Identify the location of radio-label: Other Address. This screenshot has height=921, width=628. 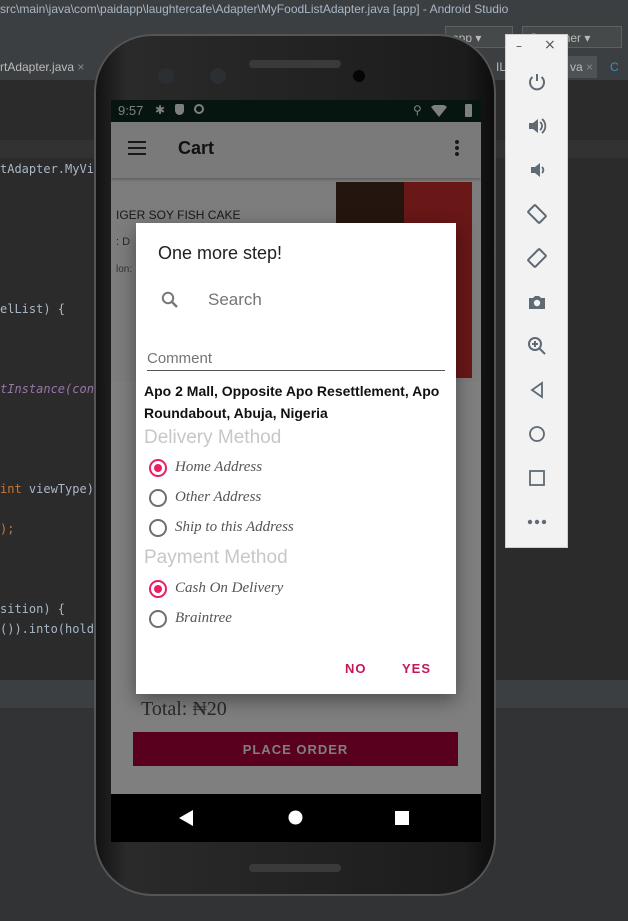
(218, 497).